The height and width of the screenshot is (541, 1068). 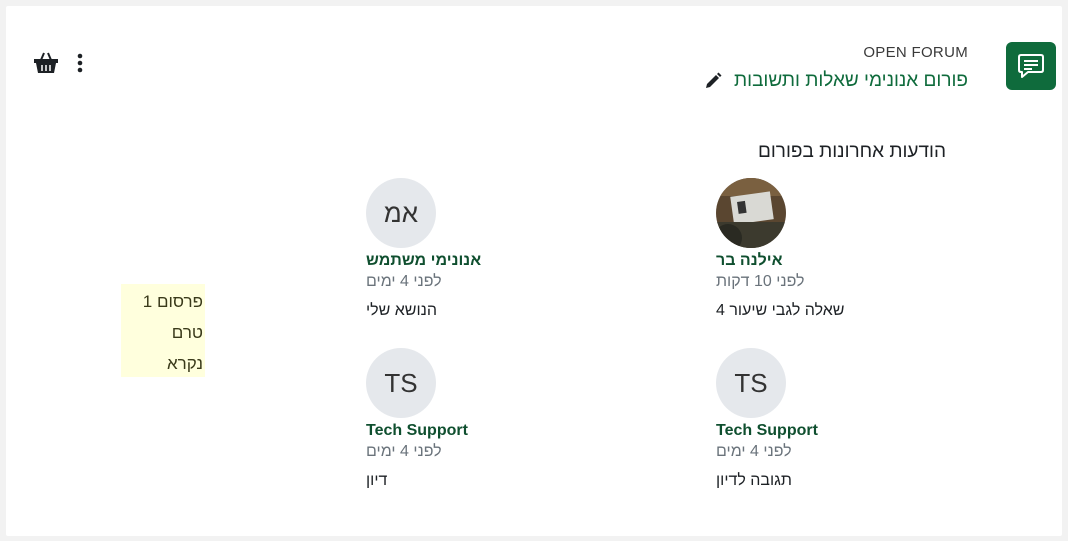 What do you see at coordinates (187, 332) in the screenshot?
I see `unread-label: טרם` at bounding box center [187, 332].